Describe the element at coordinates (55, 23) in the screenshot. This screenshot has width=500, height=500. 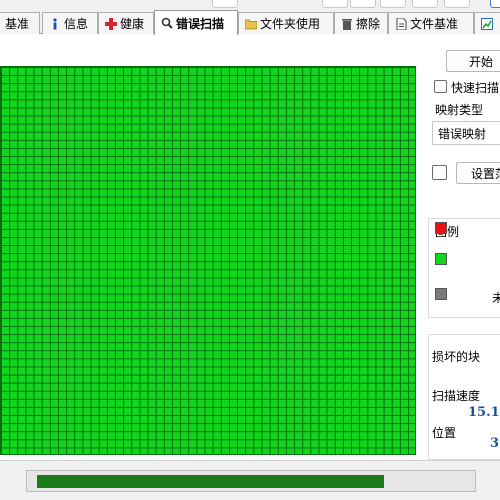
I see `info-icon` at that location.